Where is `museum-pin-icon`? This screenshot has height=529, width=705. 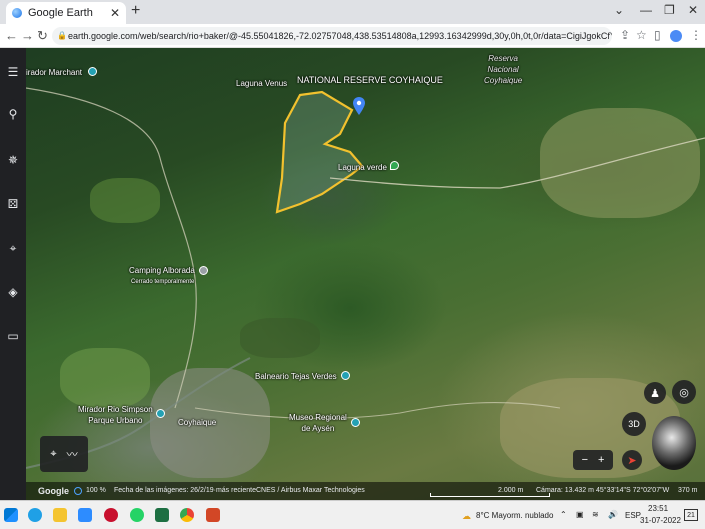
museum-pin-icon is located at coordinates (355, 422).